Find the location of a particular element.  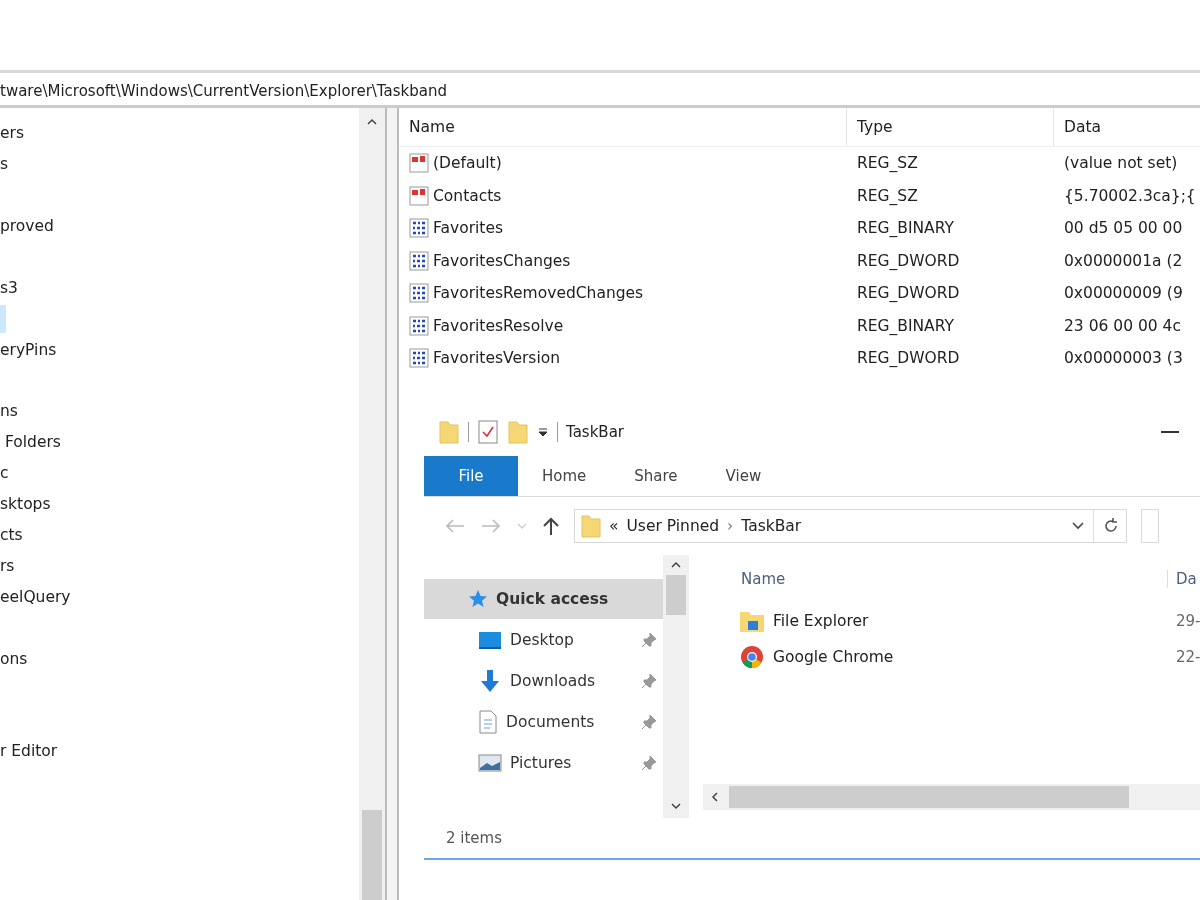

address-field: « User Pinned › TaskBar is located at coordinates (850, 526).